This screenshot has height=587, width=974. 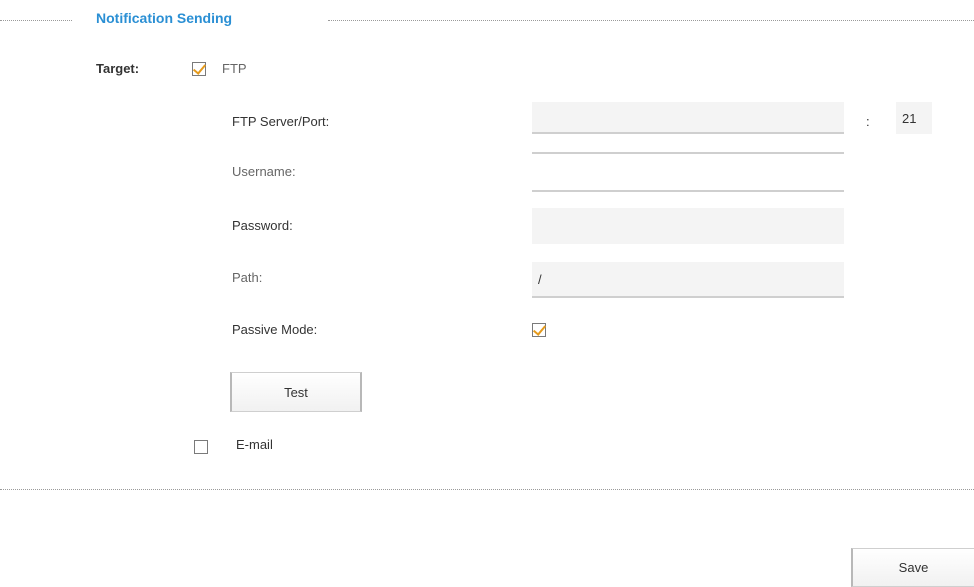 I want to click on test-button: Test, so click(x=296, y=392).